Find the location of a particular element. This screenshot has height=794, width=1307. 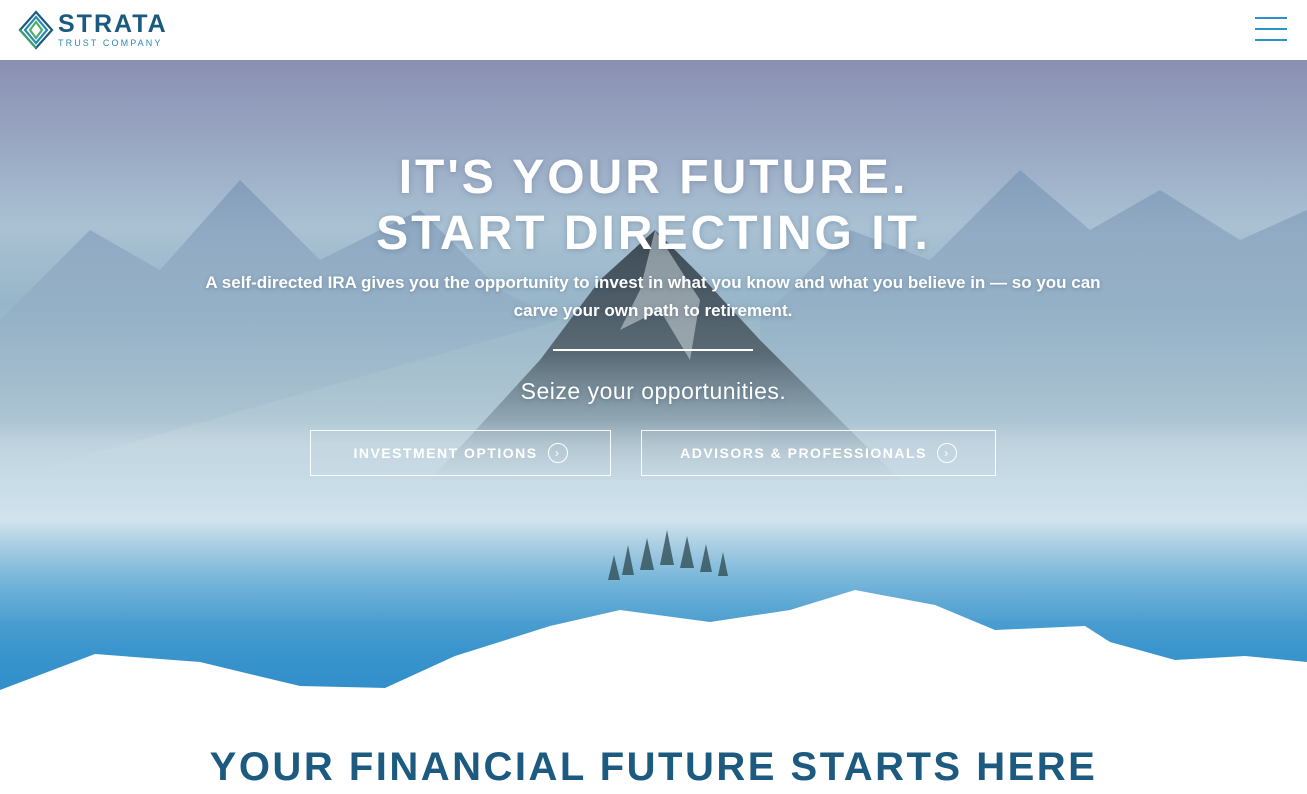

strata-logo: STRATA TRUST COMPANY is located at coordinates (93, 30).